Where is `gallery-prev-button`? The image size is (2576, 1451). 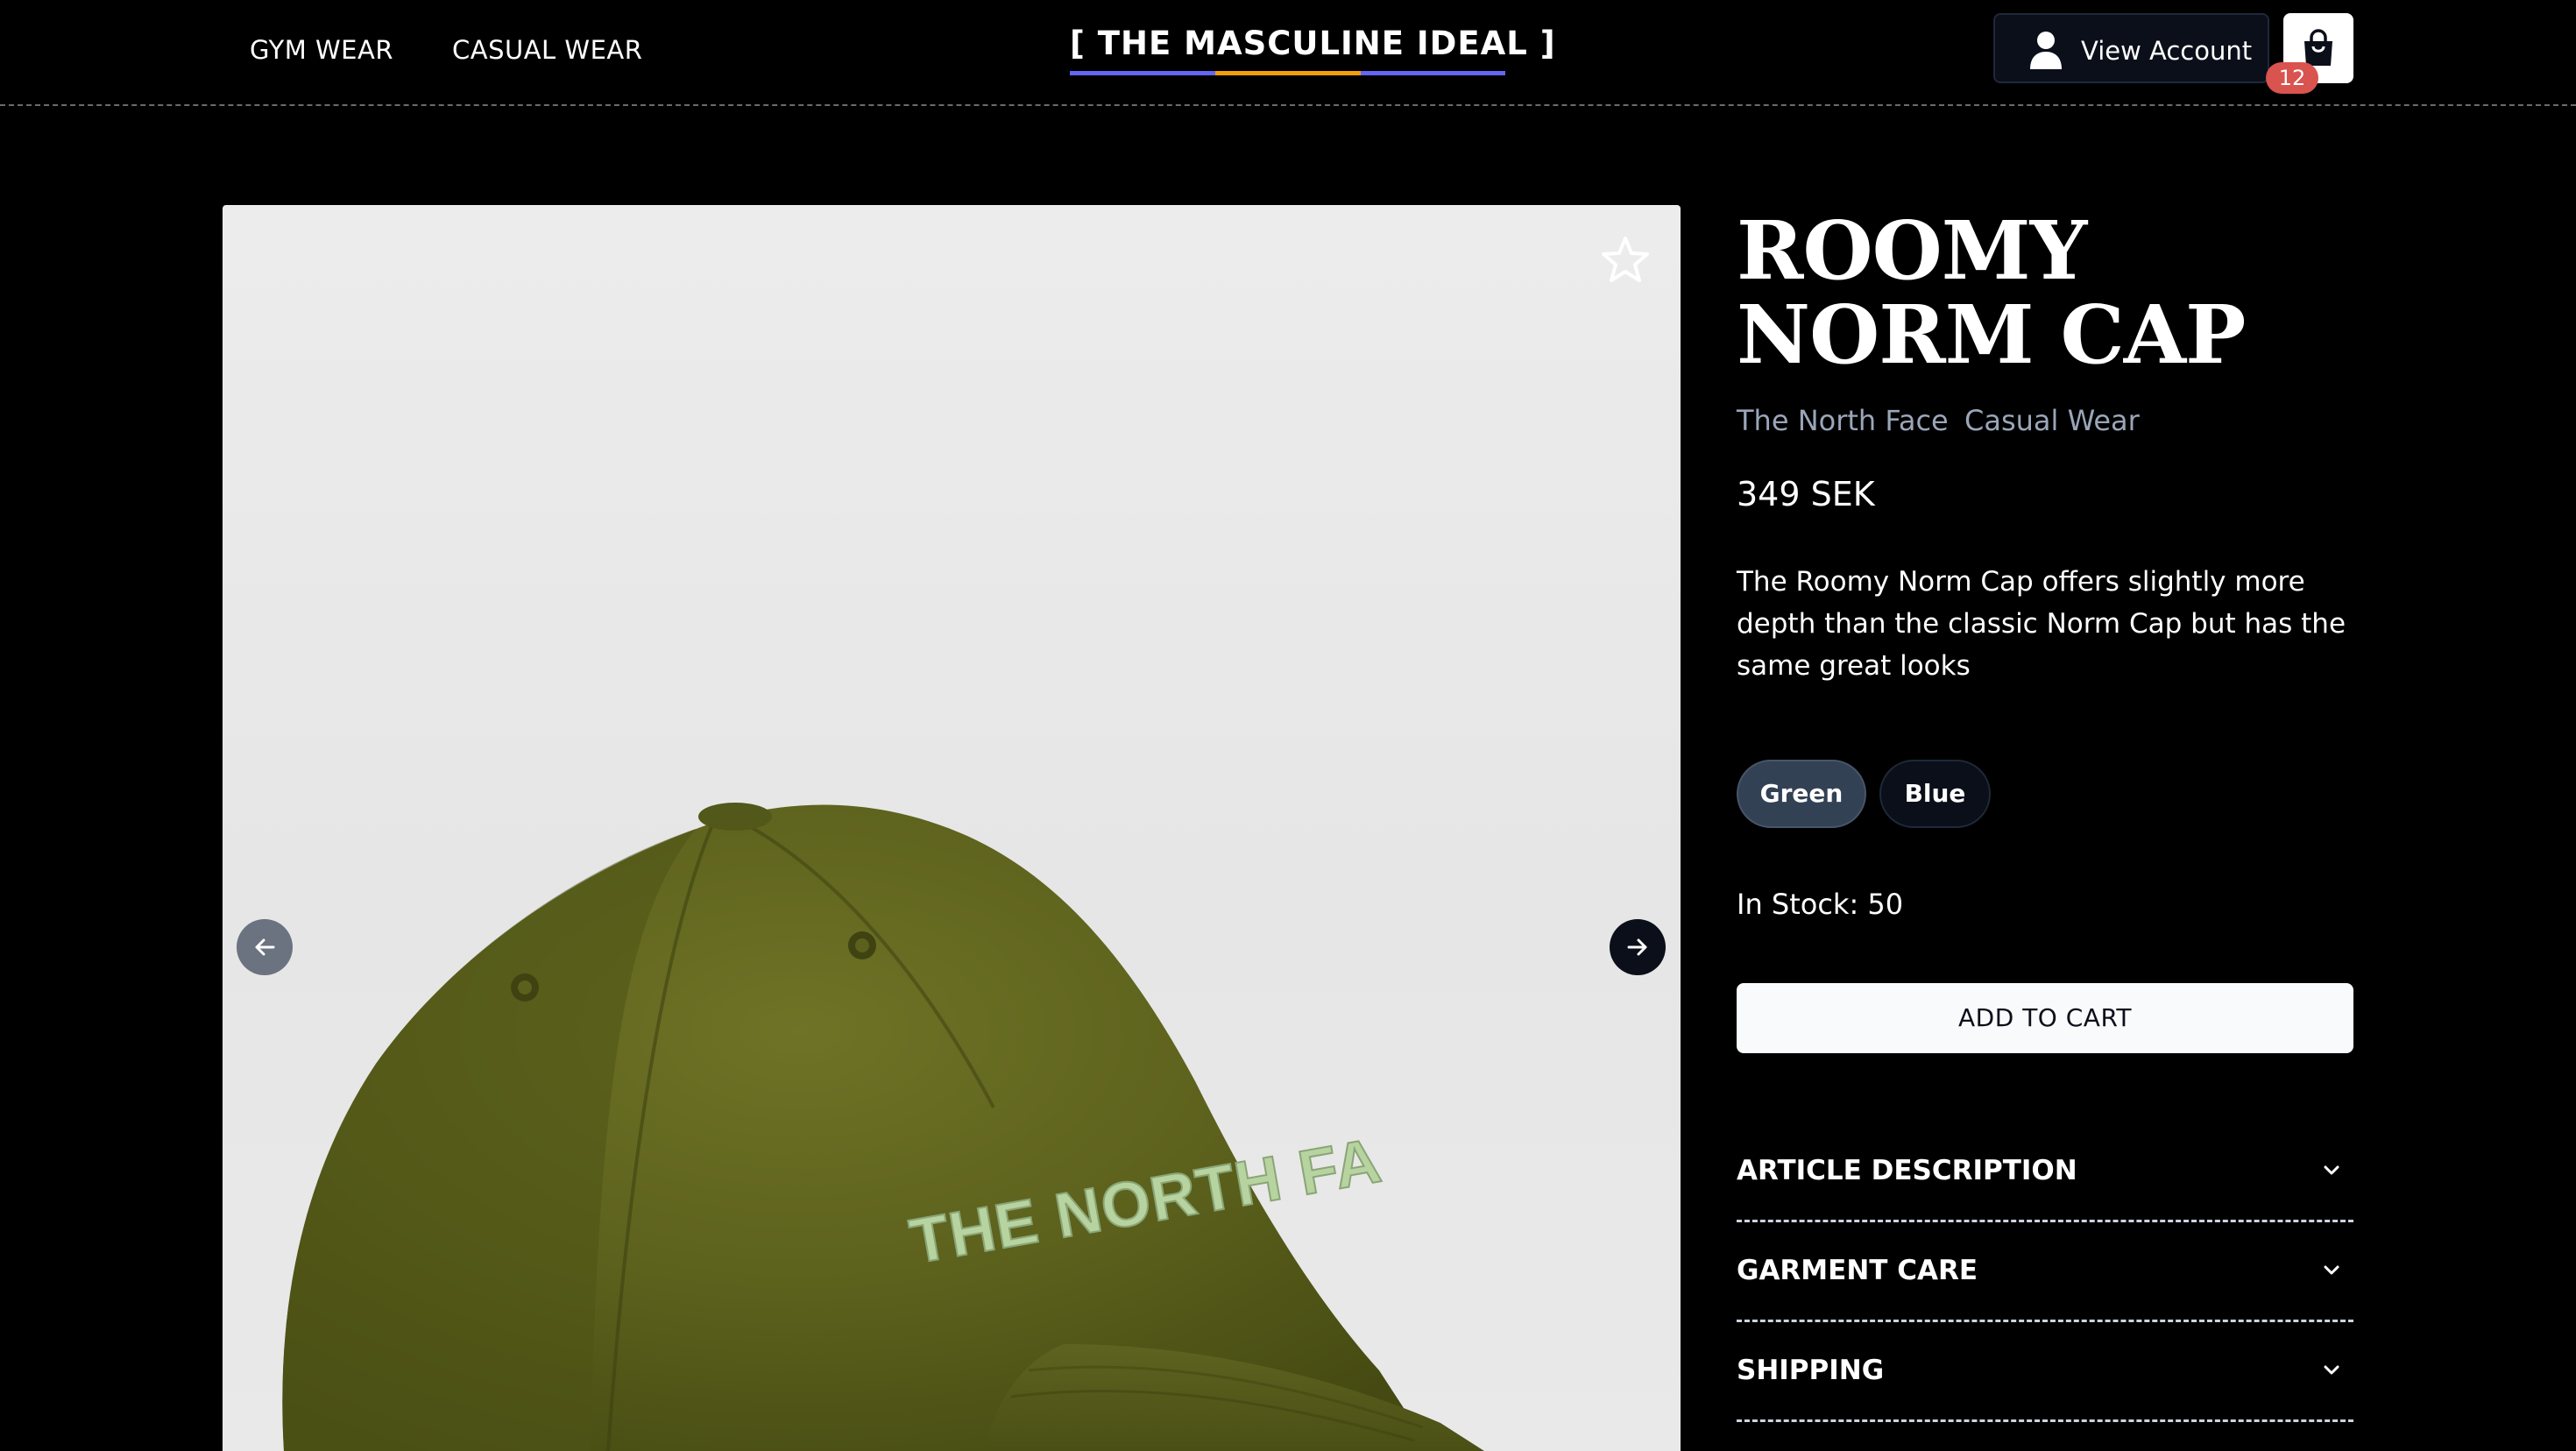
gallery-prev-button is located at coordinates (265, 947).